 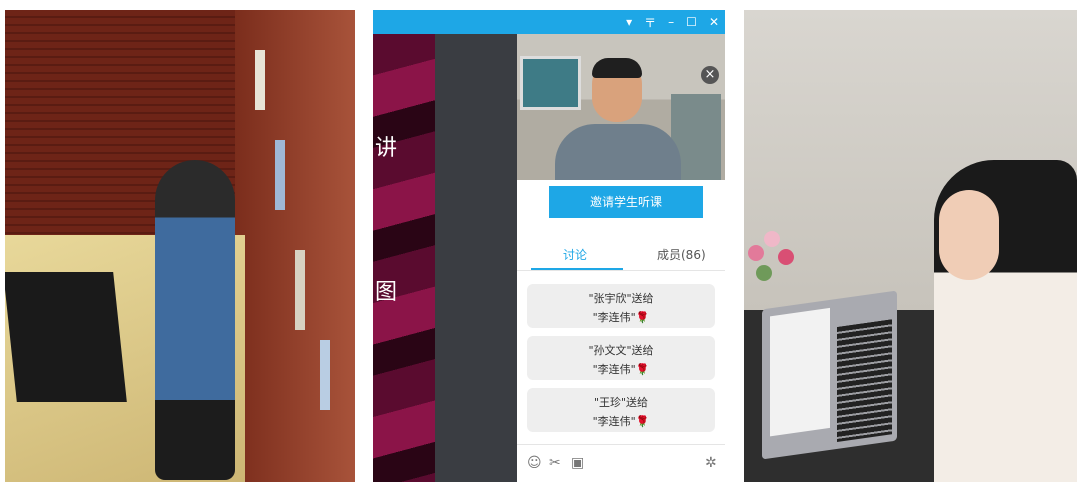 What do you see at coordinates (617, 68) in the screenshot?
I see `video-person-hair` at bounding box center [617, 68].